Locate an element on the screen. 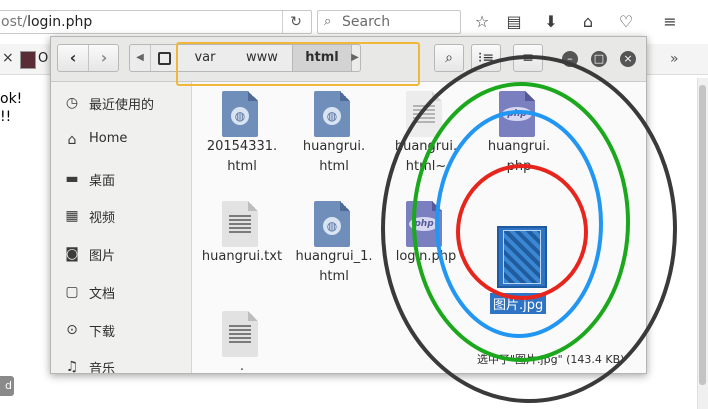 This screenshot has width=708, height=409. path-scroll-left-icon: ◀ is located at coordinates (140, 58).